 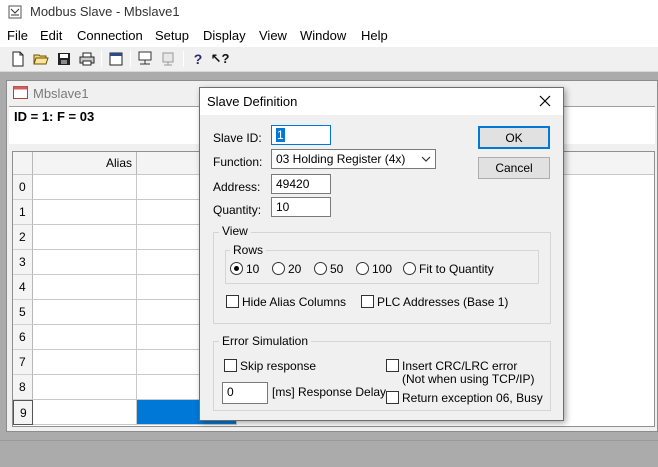 I want to click on rows-option-label: 50, so click(x=337, y=269).